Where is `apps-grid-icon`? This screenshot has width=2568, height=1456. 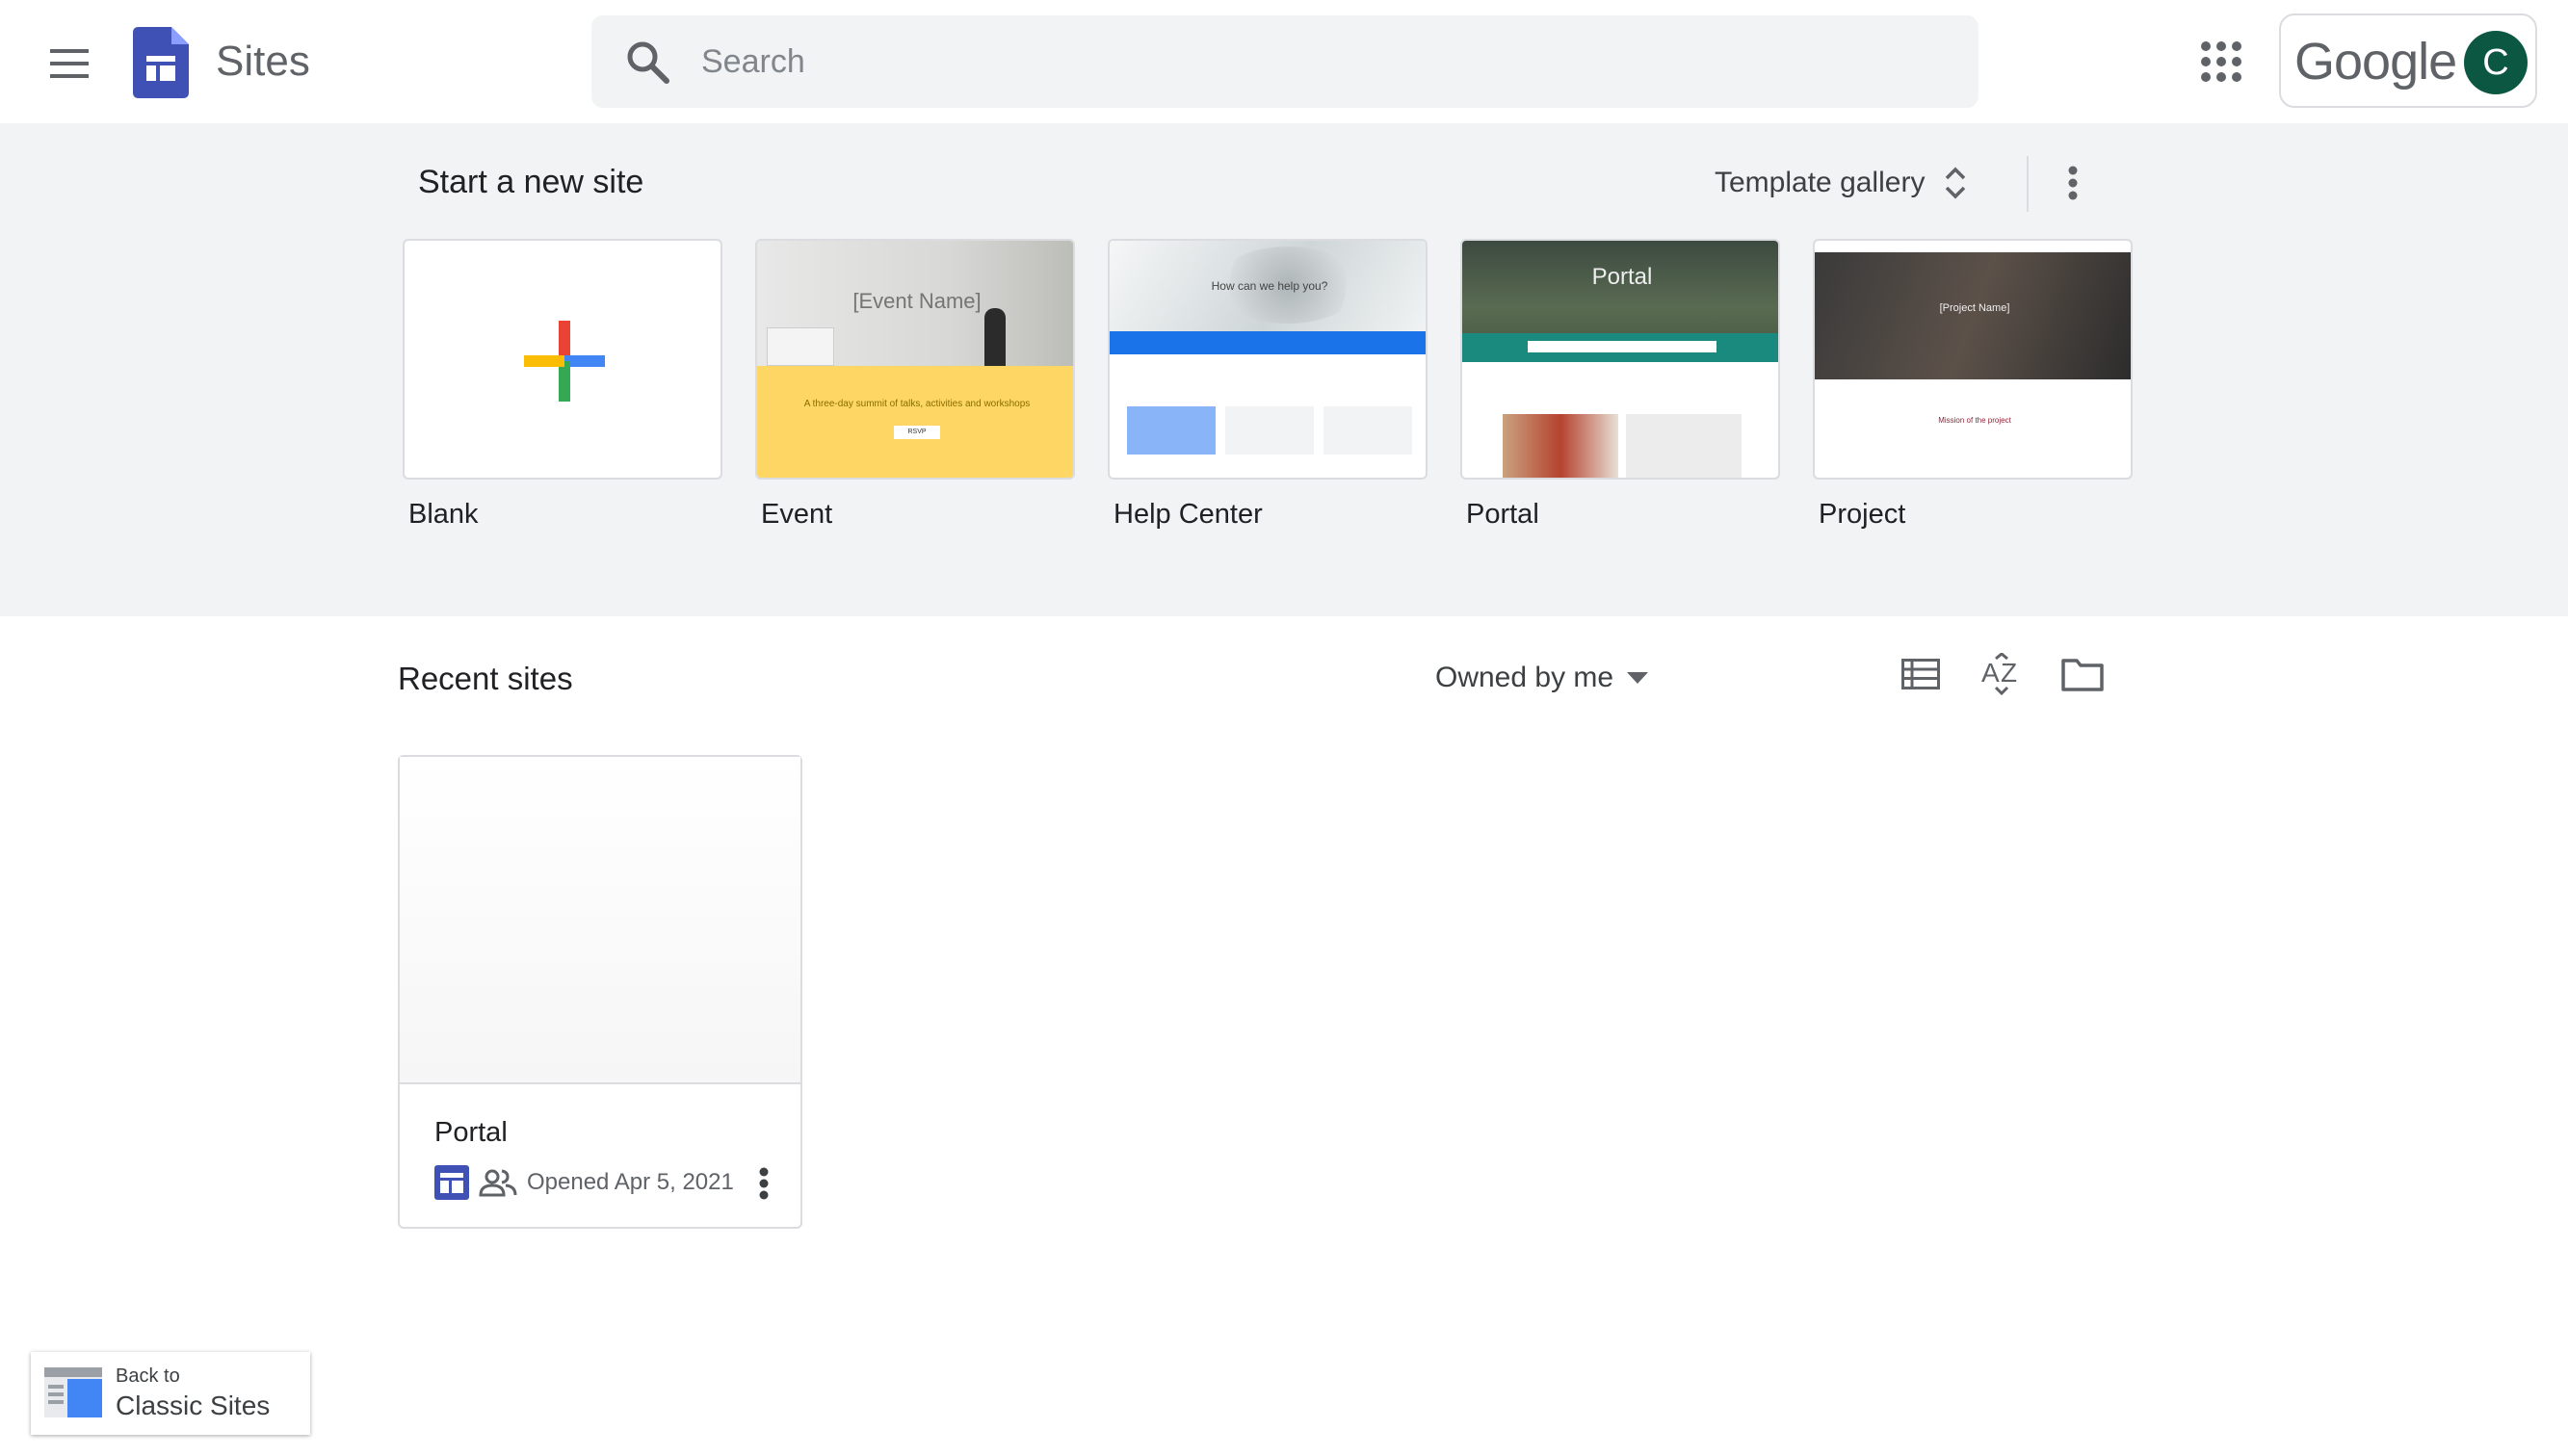
apps-grid-icon is located at coordinates (2221, 62).